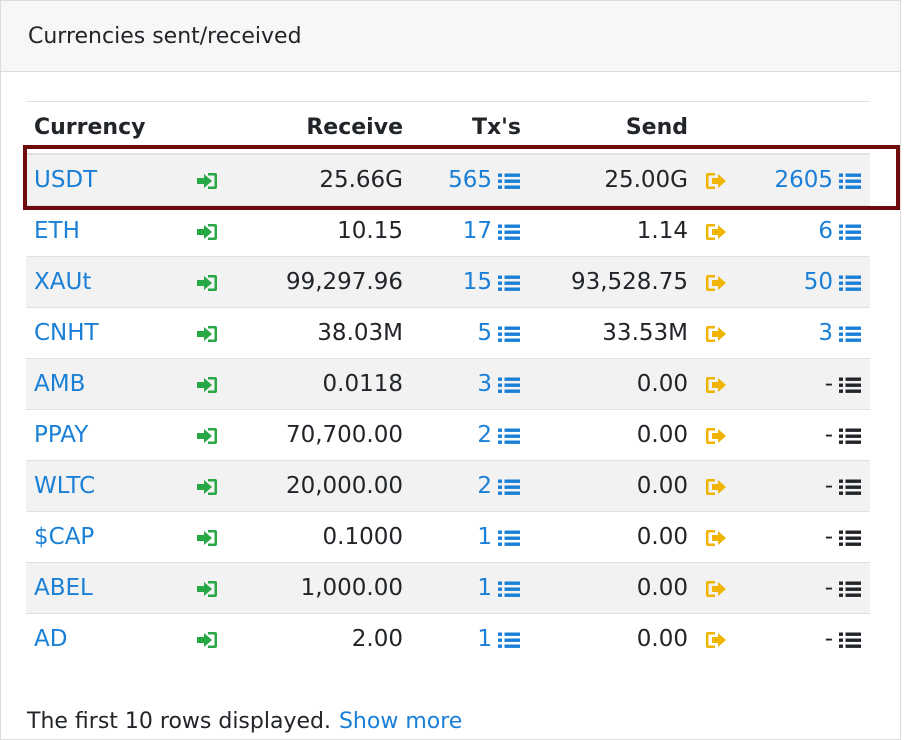 The width and height of the screenshot is (919, 740). I want to click on receive-txs-link: 3, so click(499, 384).